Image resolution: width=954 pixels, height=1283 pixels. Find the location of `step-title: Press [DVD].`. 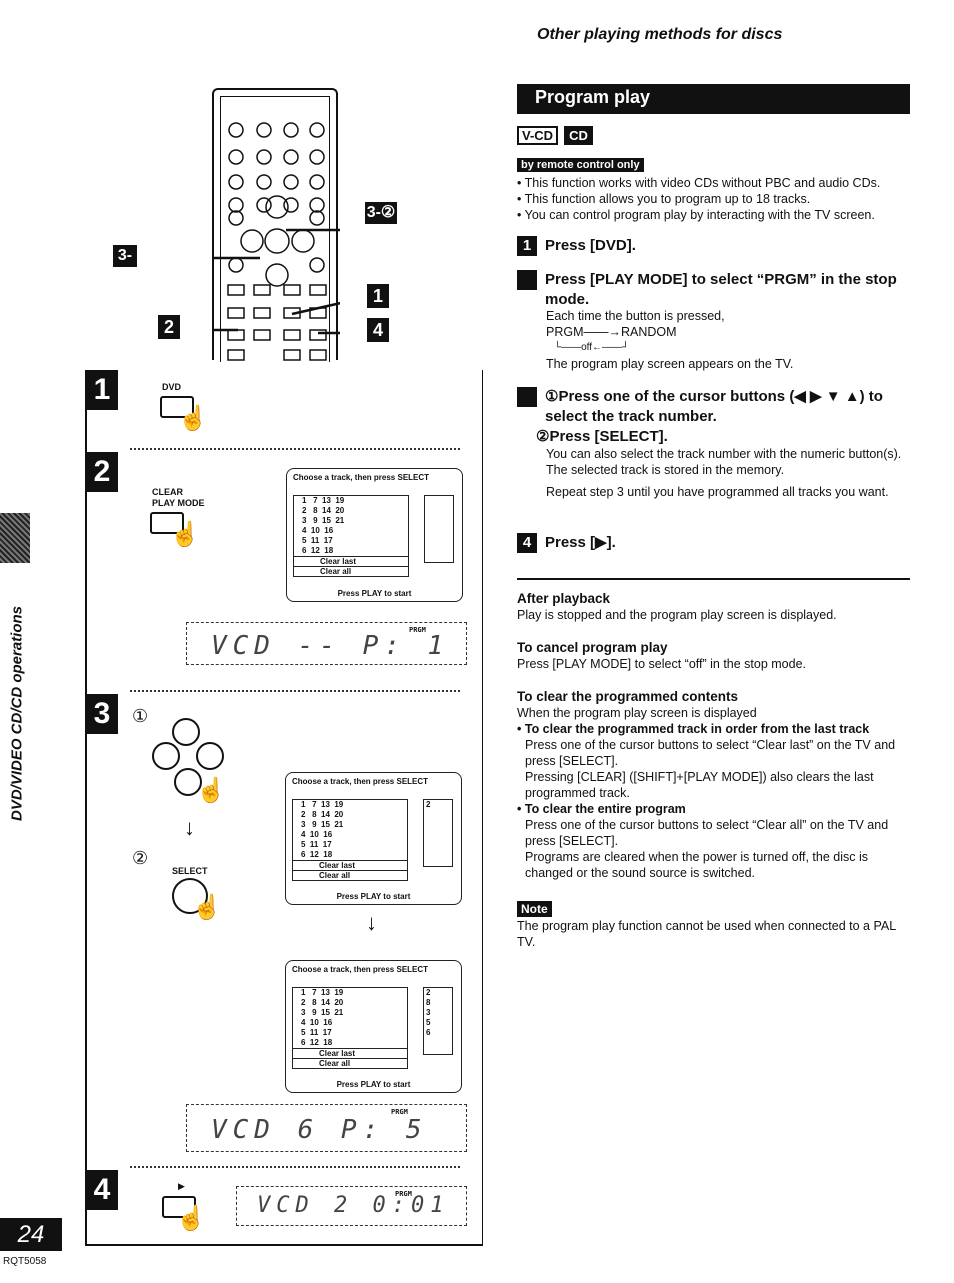

step-title: Press [DVD]. is located at coordinates (590, 245).